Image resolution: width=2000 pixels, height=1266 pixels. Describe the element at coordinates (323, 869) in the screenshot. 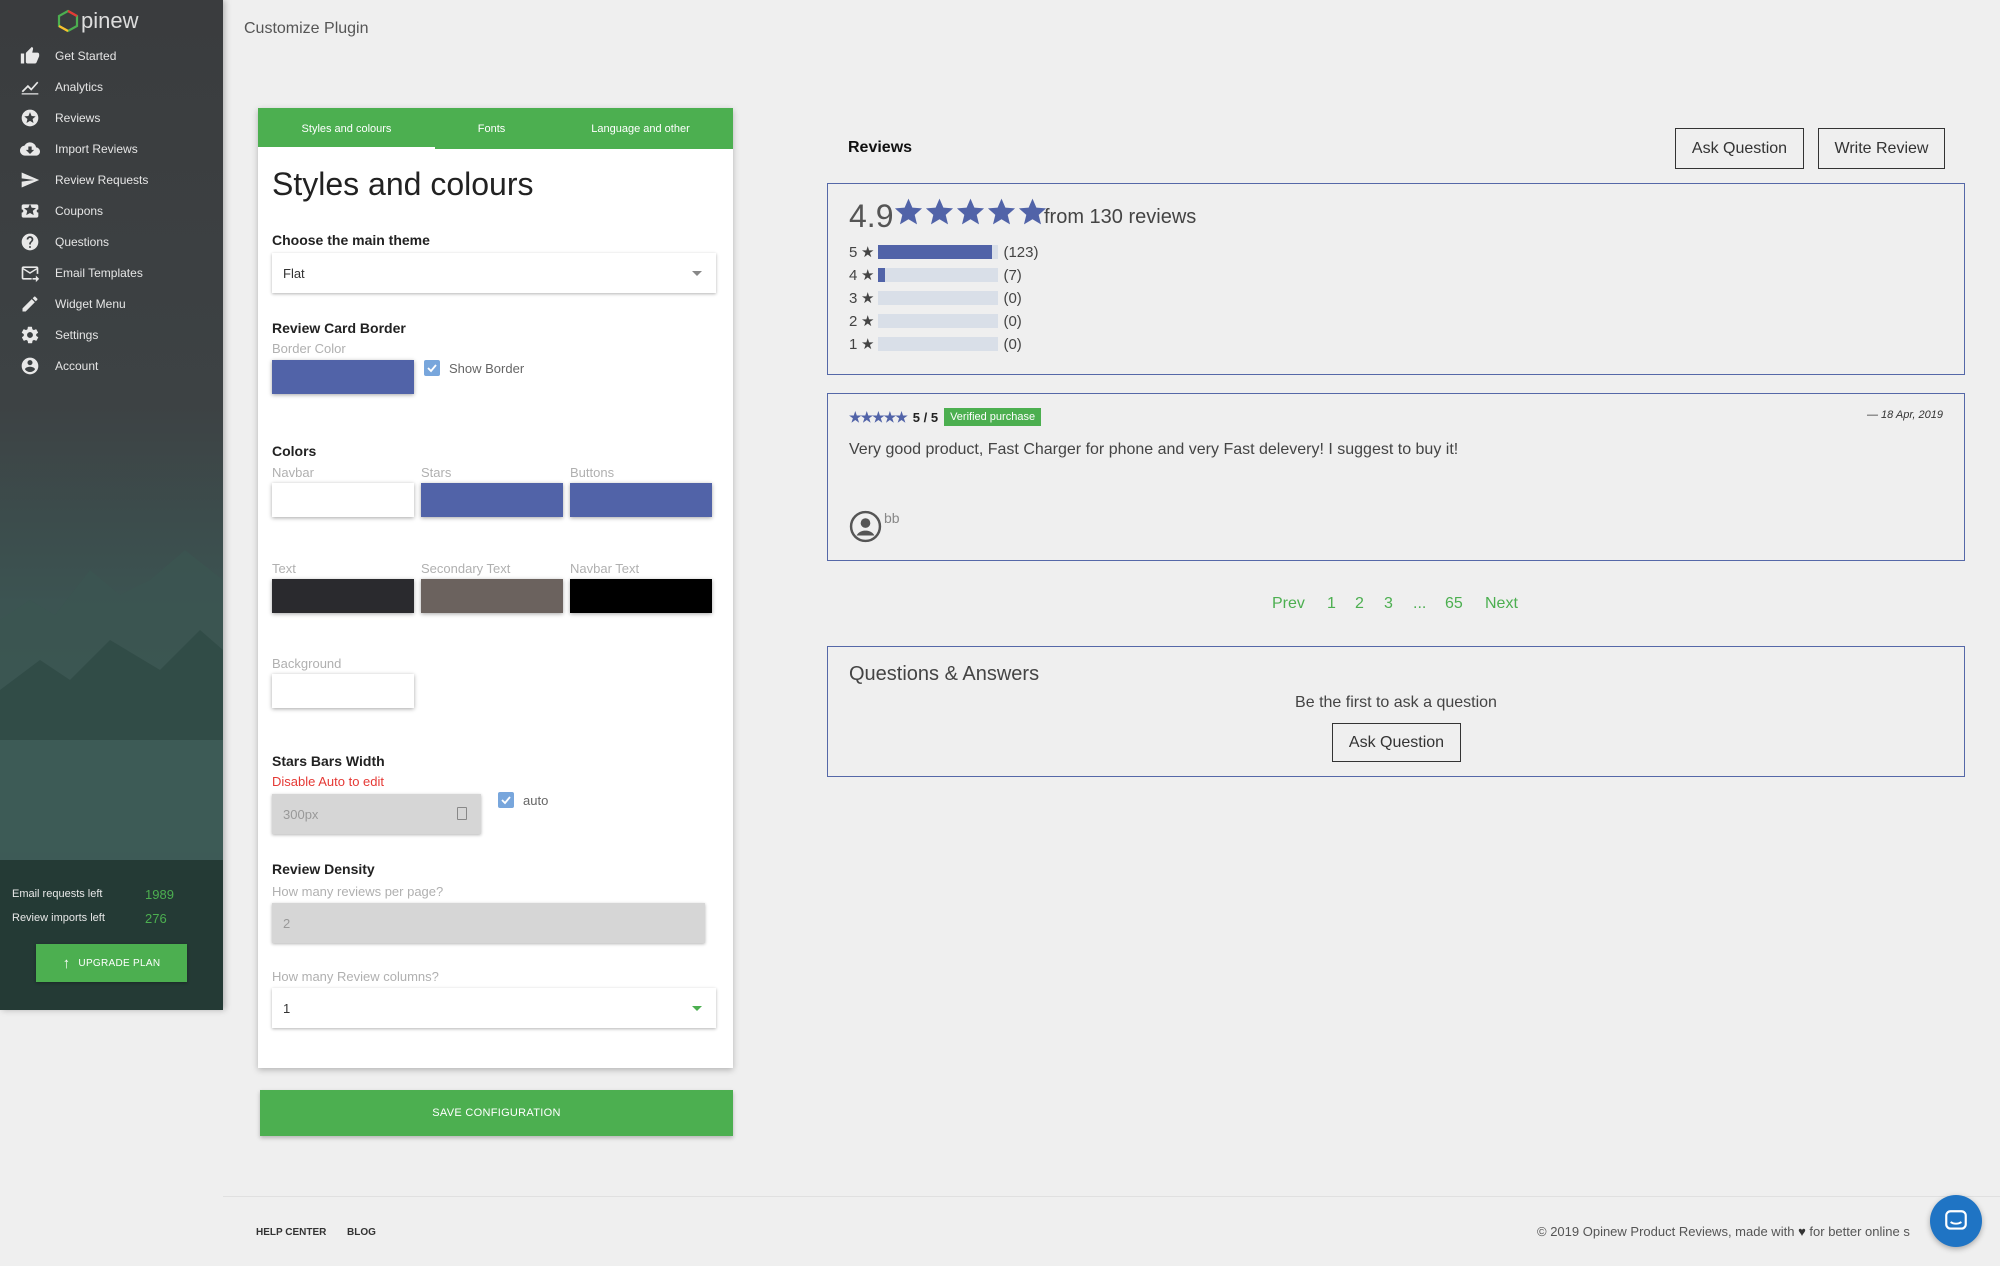

I see `density-section-label: Review Density` at that location.